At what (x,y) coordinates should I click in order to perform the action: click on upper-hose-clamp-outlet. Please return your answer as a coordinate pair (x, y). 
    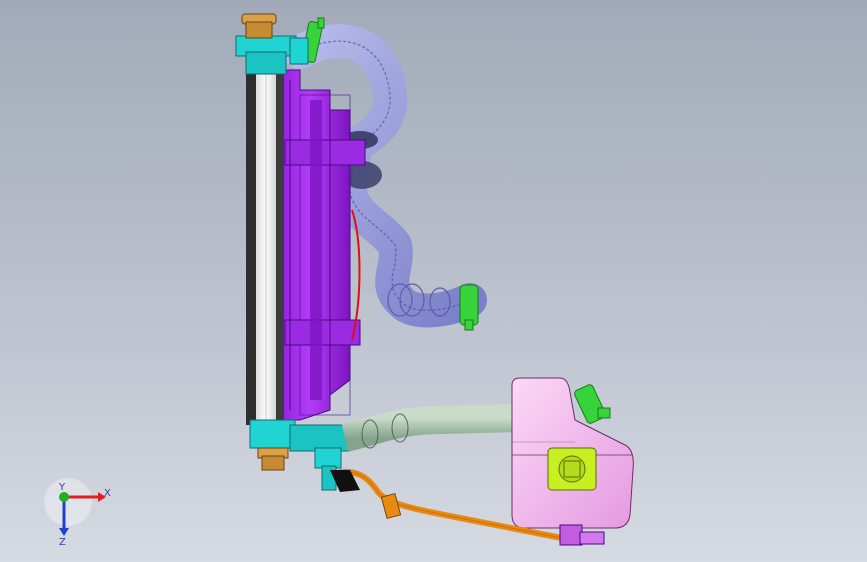
    Looking at the image, I should click on (469, 307).